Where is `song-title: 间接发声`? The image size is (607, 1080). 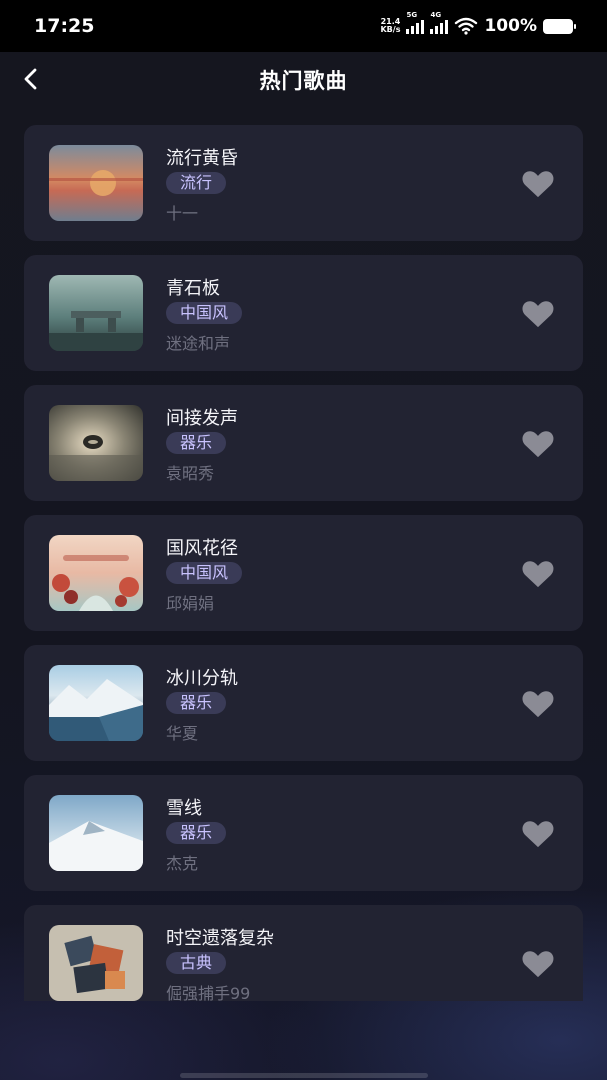
song-title: 间接发声 is located at coordinates (202, 418).